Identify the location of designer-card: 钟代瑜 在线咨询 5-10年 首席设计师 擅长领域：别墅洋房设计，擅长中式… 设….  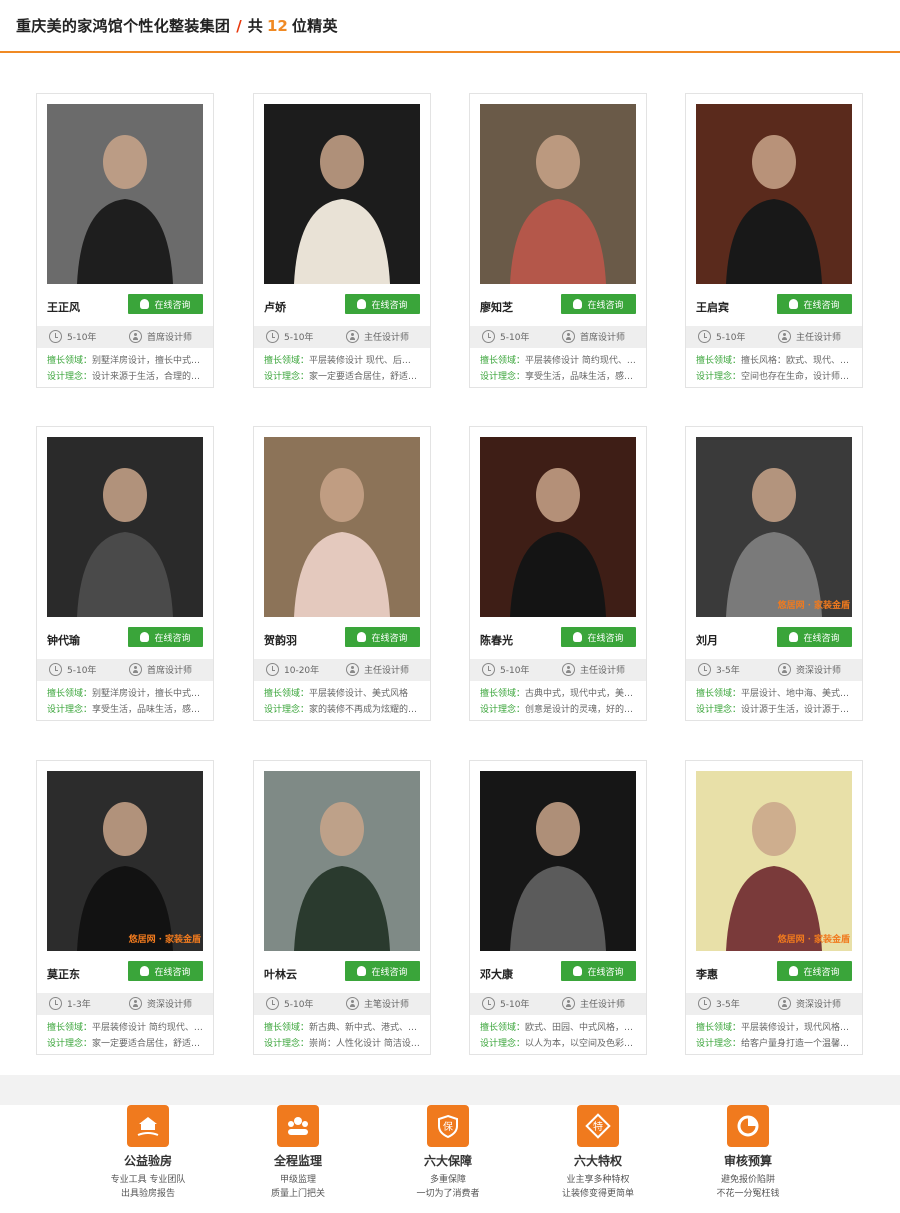
(125, 573).